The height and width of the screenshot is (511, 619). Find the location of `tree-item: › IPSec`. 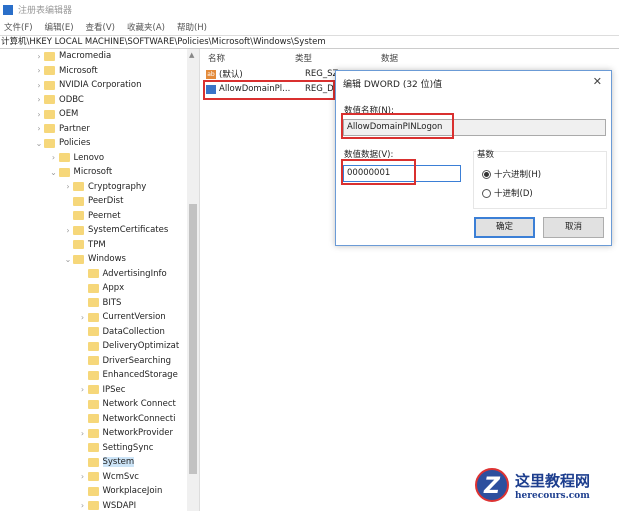

tree-item: › IPSec is located at coordinates (102, 390).